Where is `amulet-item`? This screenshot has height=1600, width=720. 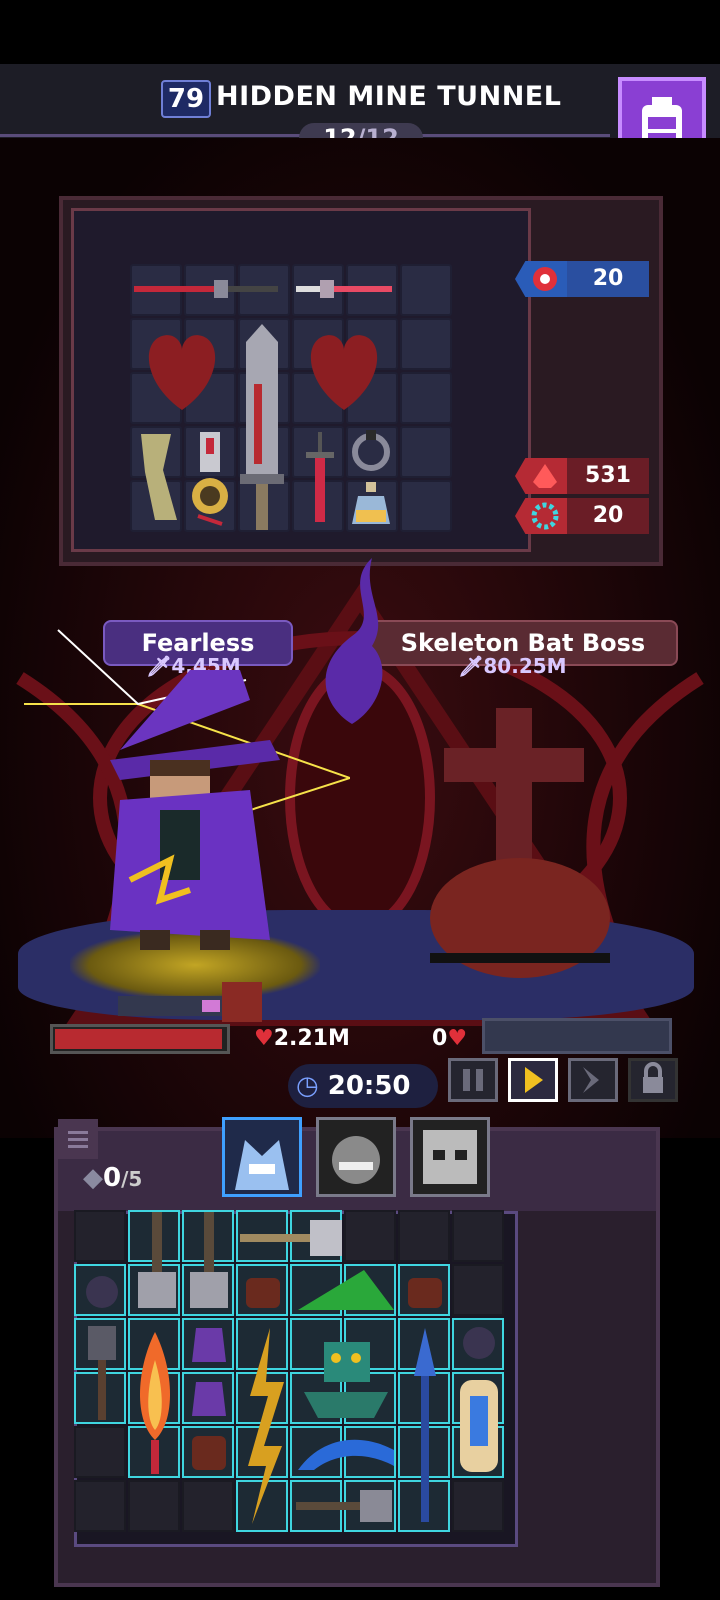
amulet-item is located at coordinates (210, 478).